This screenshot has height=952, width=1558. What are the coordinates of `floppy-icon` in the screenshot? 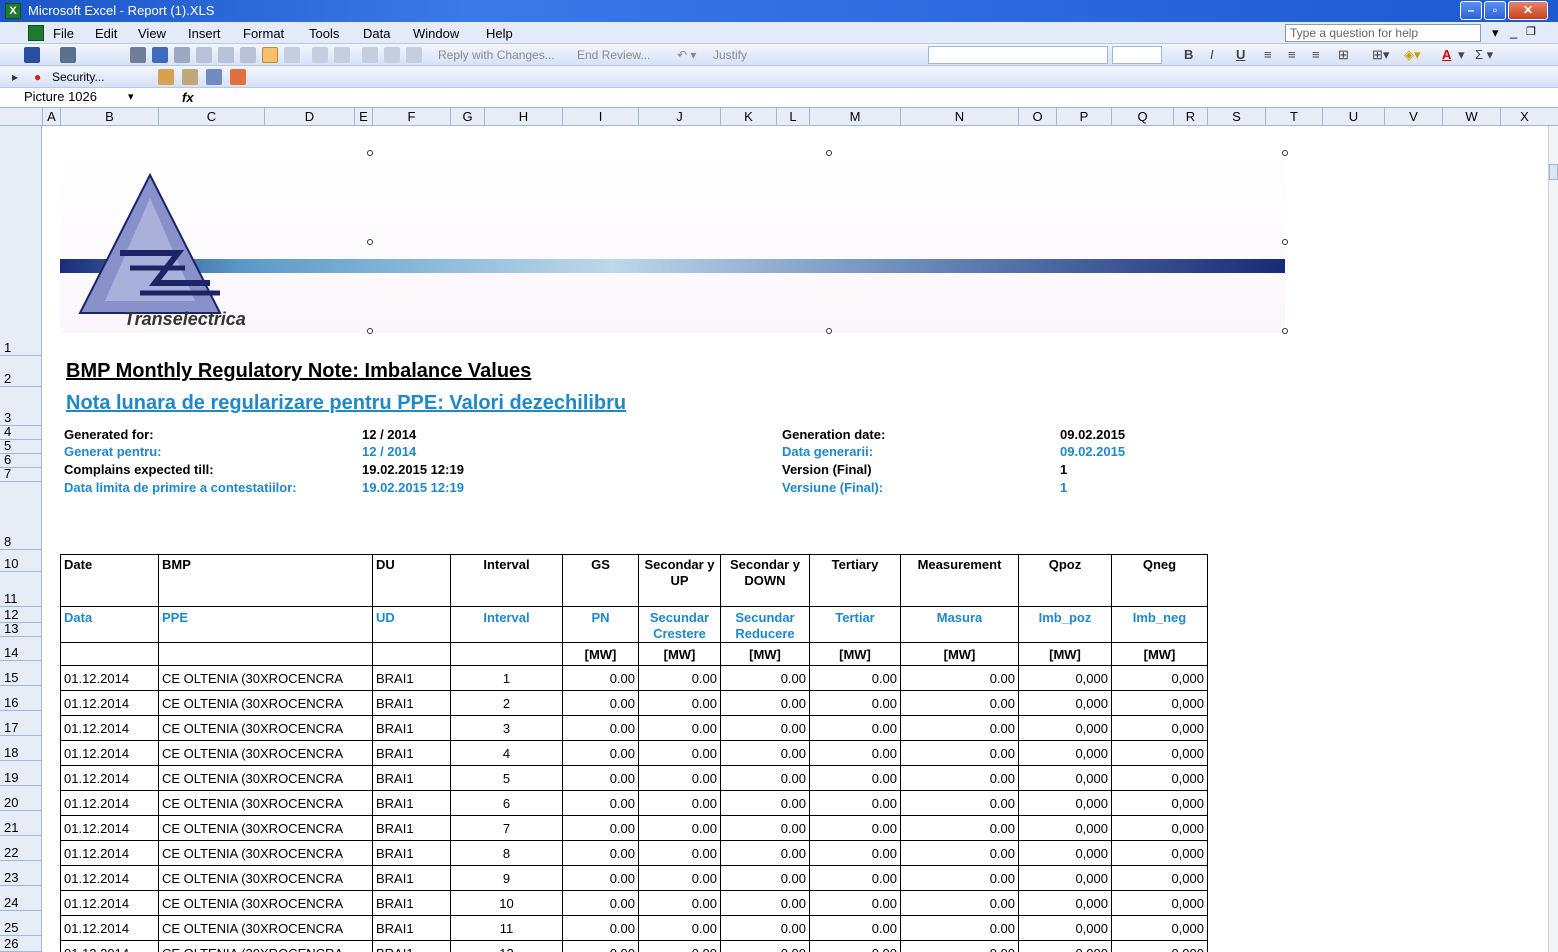 It's located at (160, 55).